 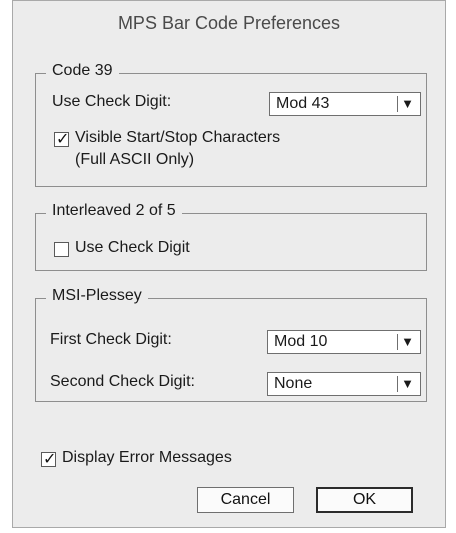 What do you see at coordinates (112, 101) in the screenshot?
I see `code39-check-digit-label: Use Check Digit:` at bounding box center [112, 101].